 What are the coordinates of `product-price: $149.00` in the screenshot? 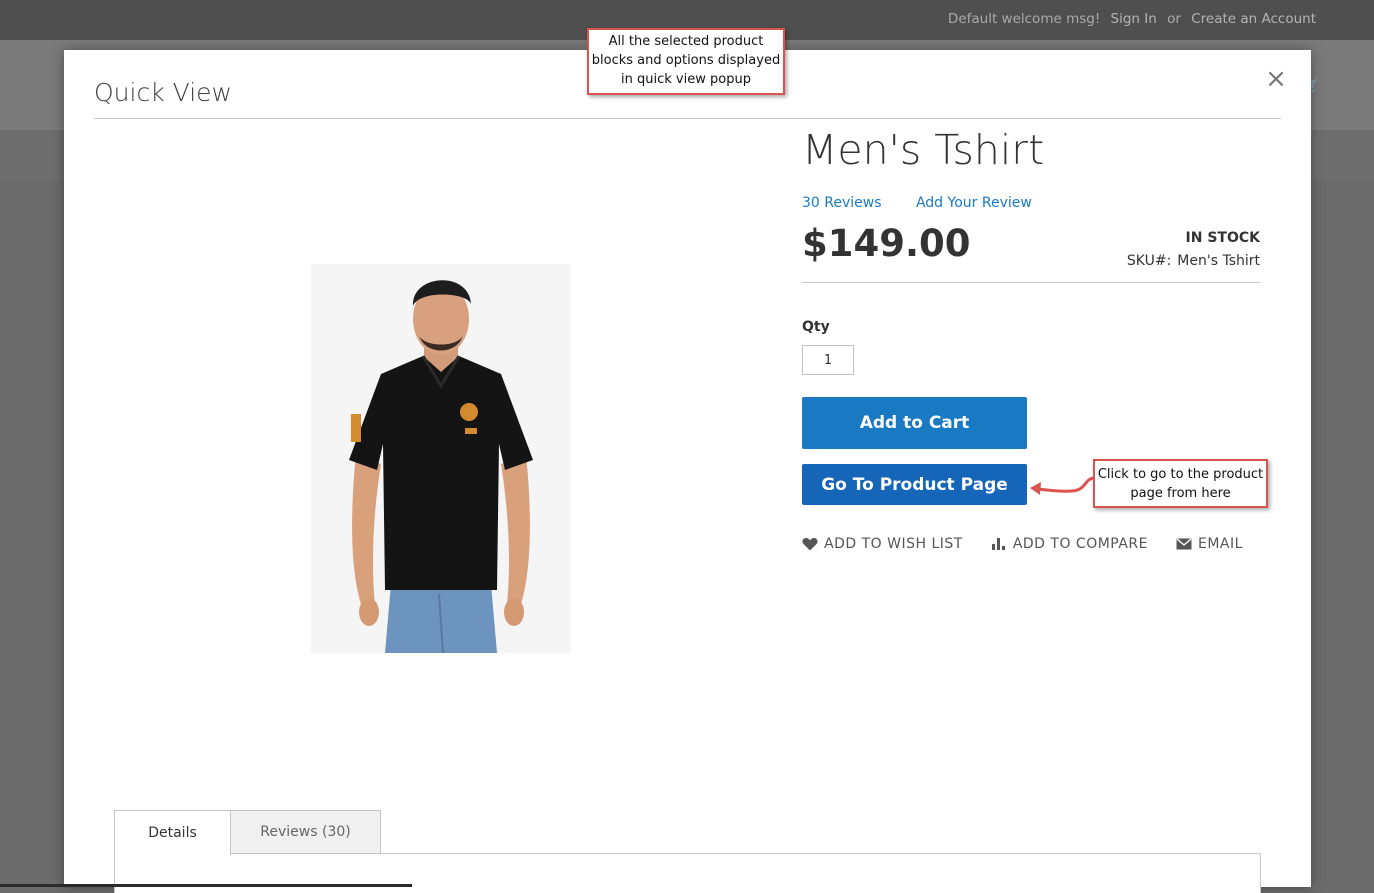 It's located at (886, 243).